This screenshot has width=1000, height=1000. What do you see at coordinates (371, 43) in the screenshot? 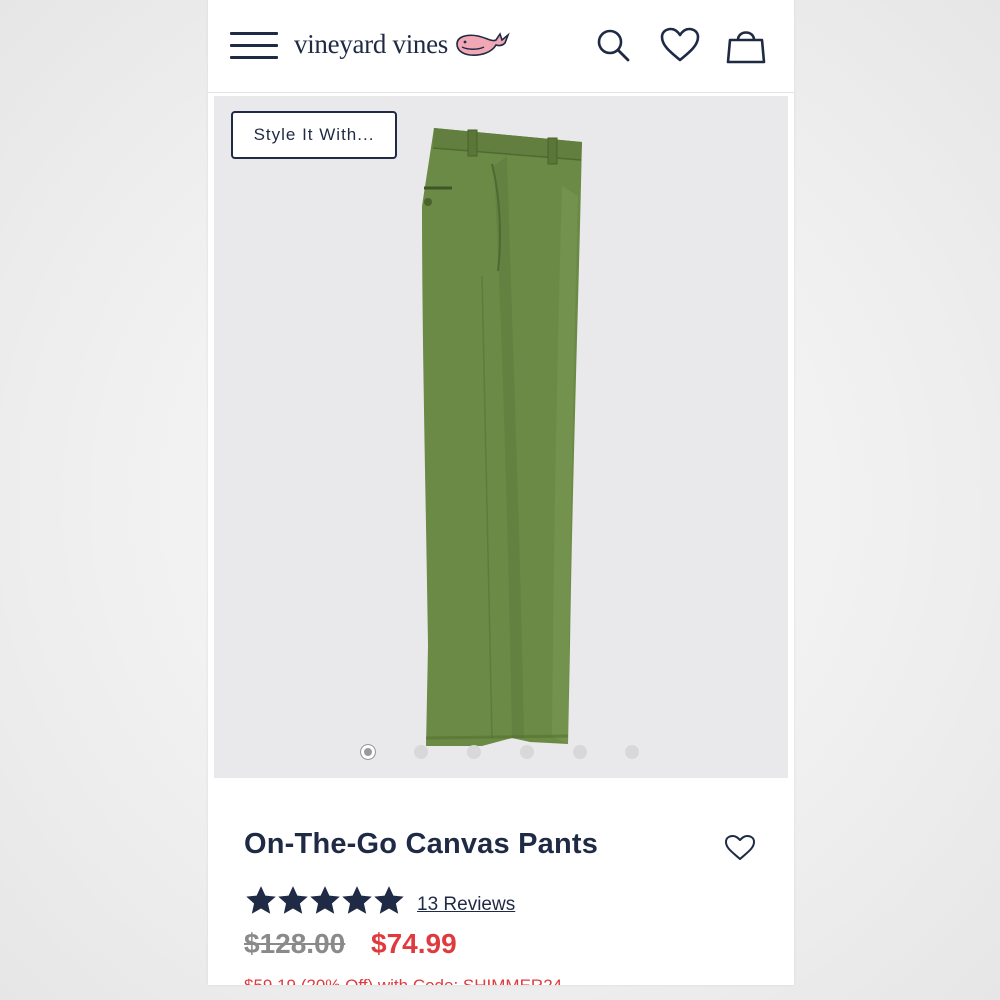
I see `logo-text: vineyard vines` at bounding box center [371, 43].